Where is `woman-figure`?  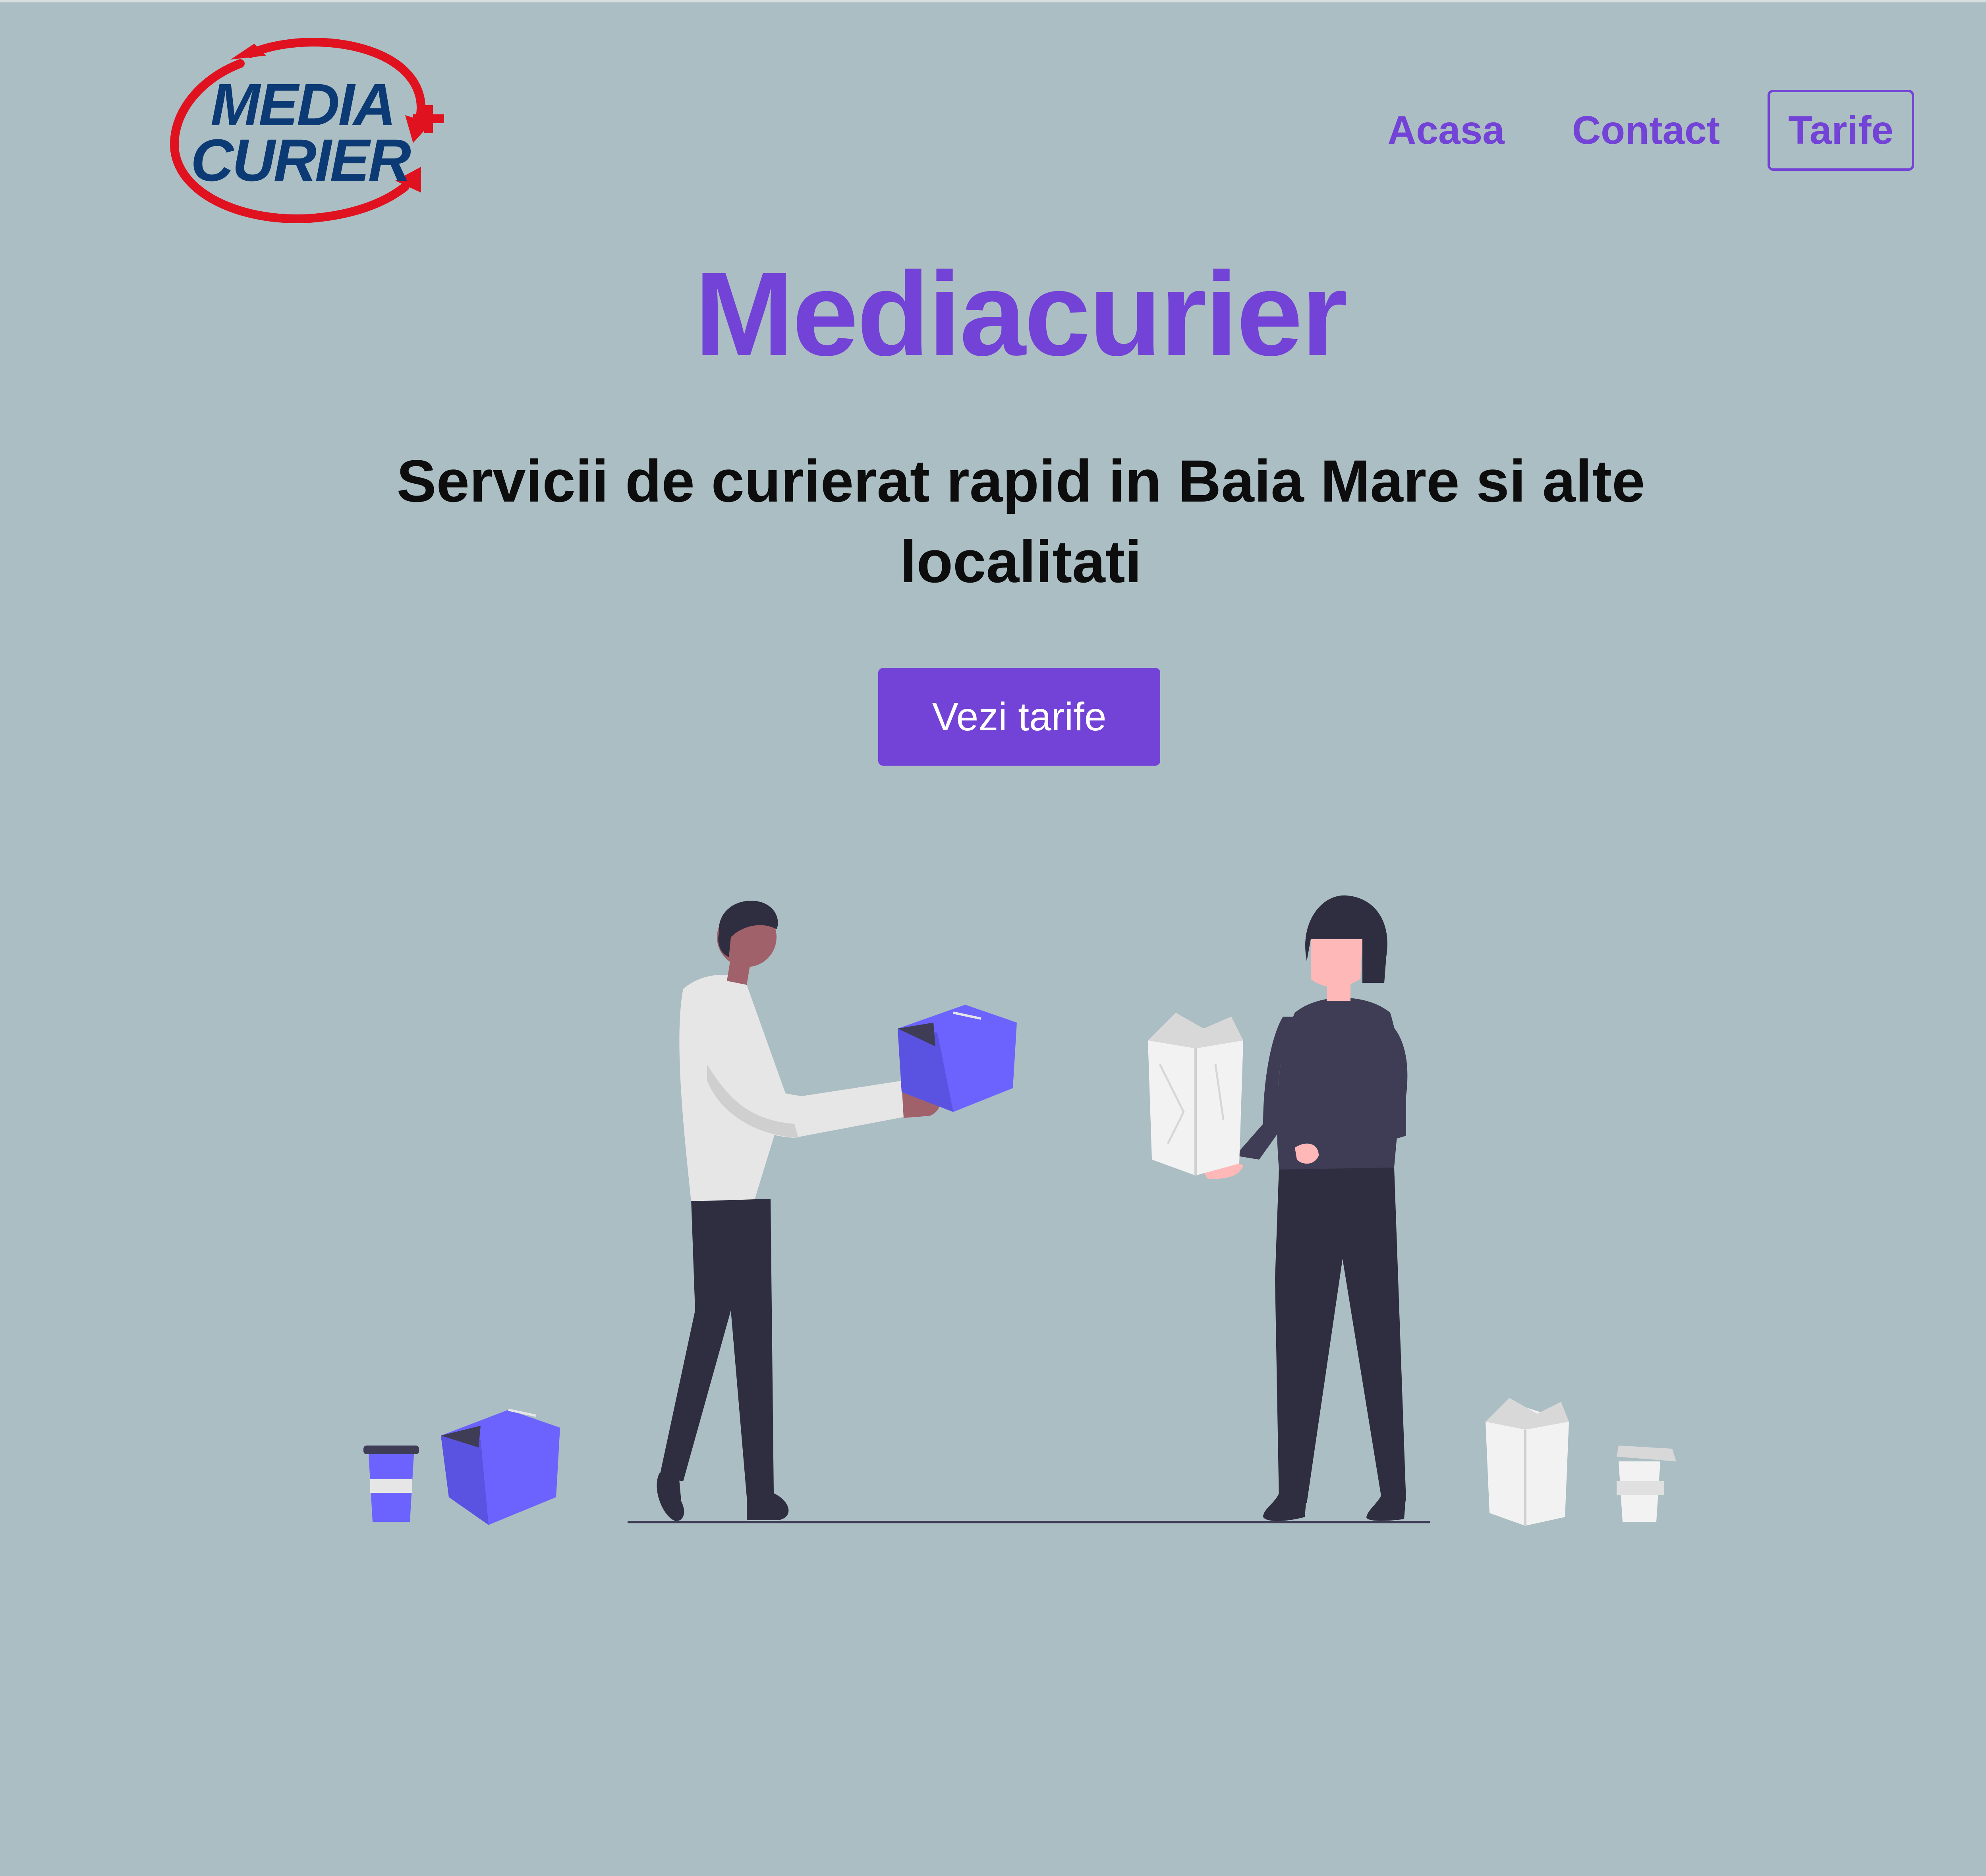
woman-figure is located at coordinates (1306, 1208).